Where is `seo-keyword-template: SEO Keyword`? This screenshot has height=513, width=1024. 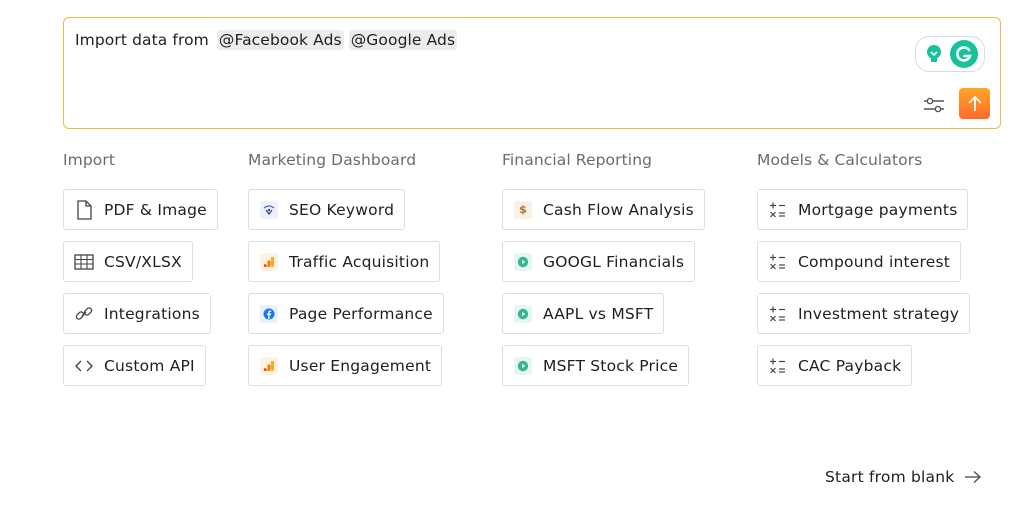 seo-keyword-template: SEO Keyword is located at coordinates (327, 209).